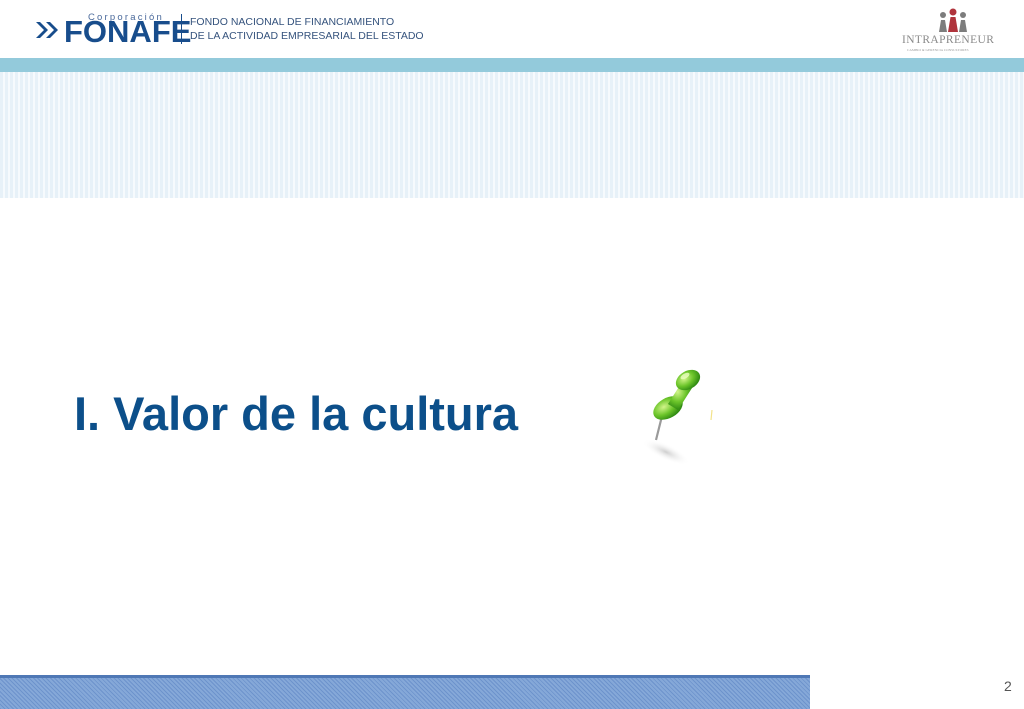  I want to click on intrapreneur-tagline: CAMBIO & GERENCIA CONSULTORES, so click(938, 50).